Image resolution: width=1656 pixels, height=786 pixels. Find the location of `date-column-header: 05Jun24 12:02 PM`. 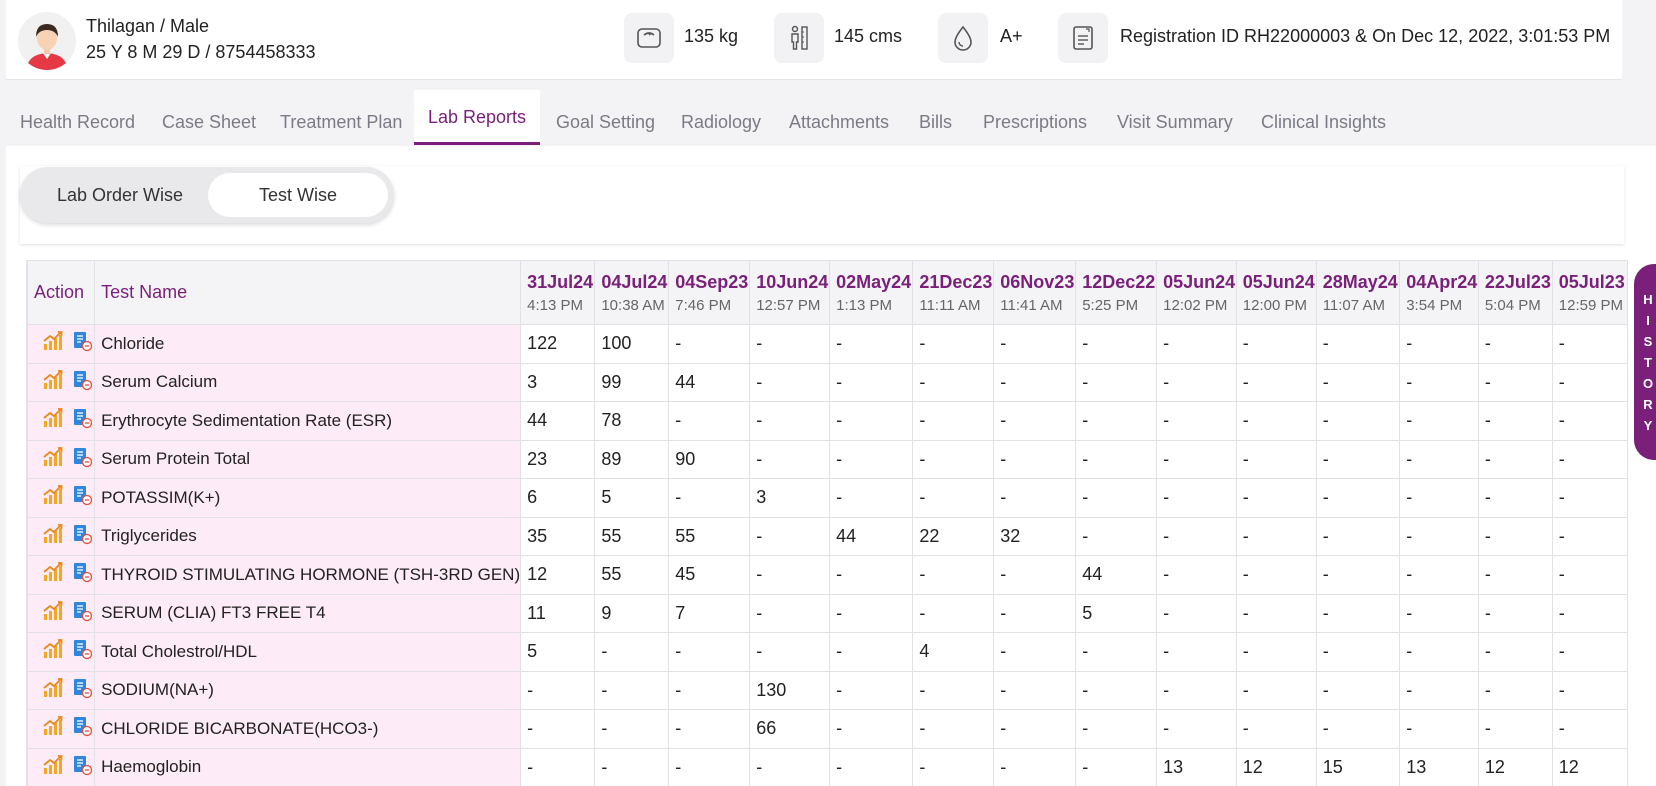

date-column-header: 05Jun24 12:02 PM is located at coordinates (1196, 292).